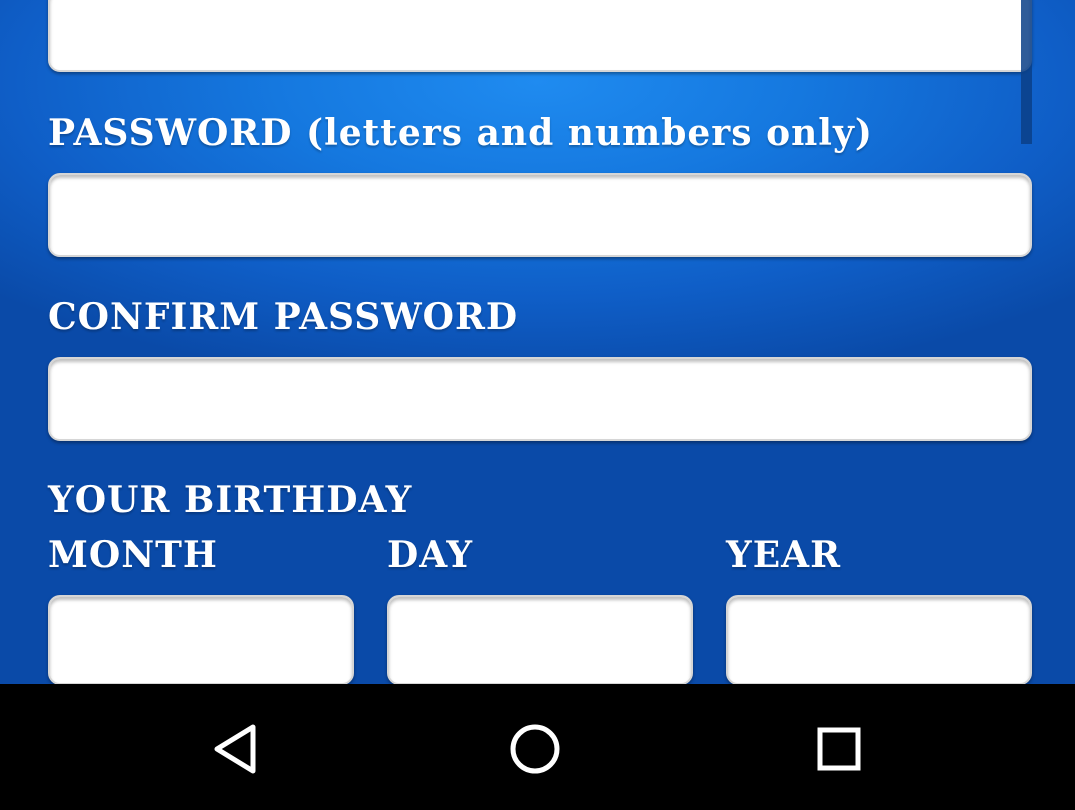 The width and height of the screenshot is (1075, 810). I want to click on square-recents-icon, so click(839, 749).